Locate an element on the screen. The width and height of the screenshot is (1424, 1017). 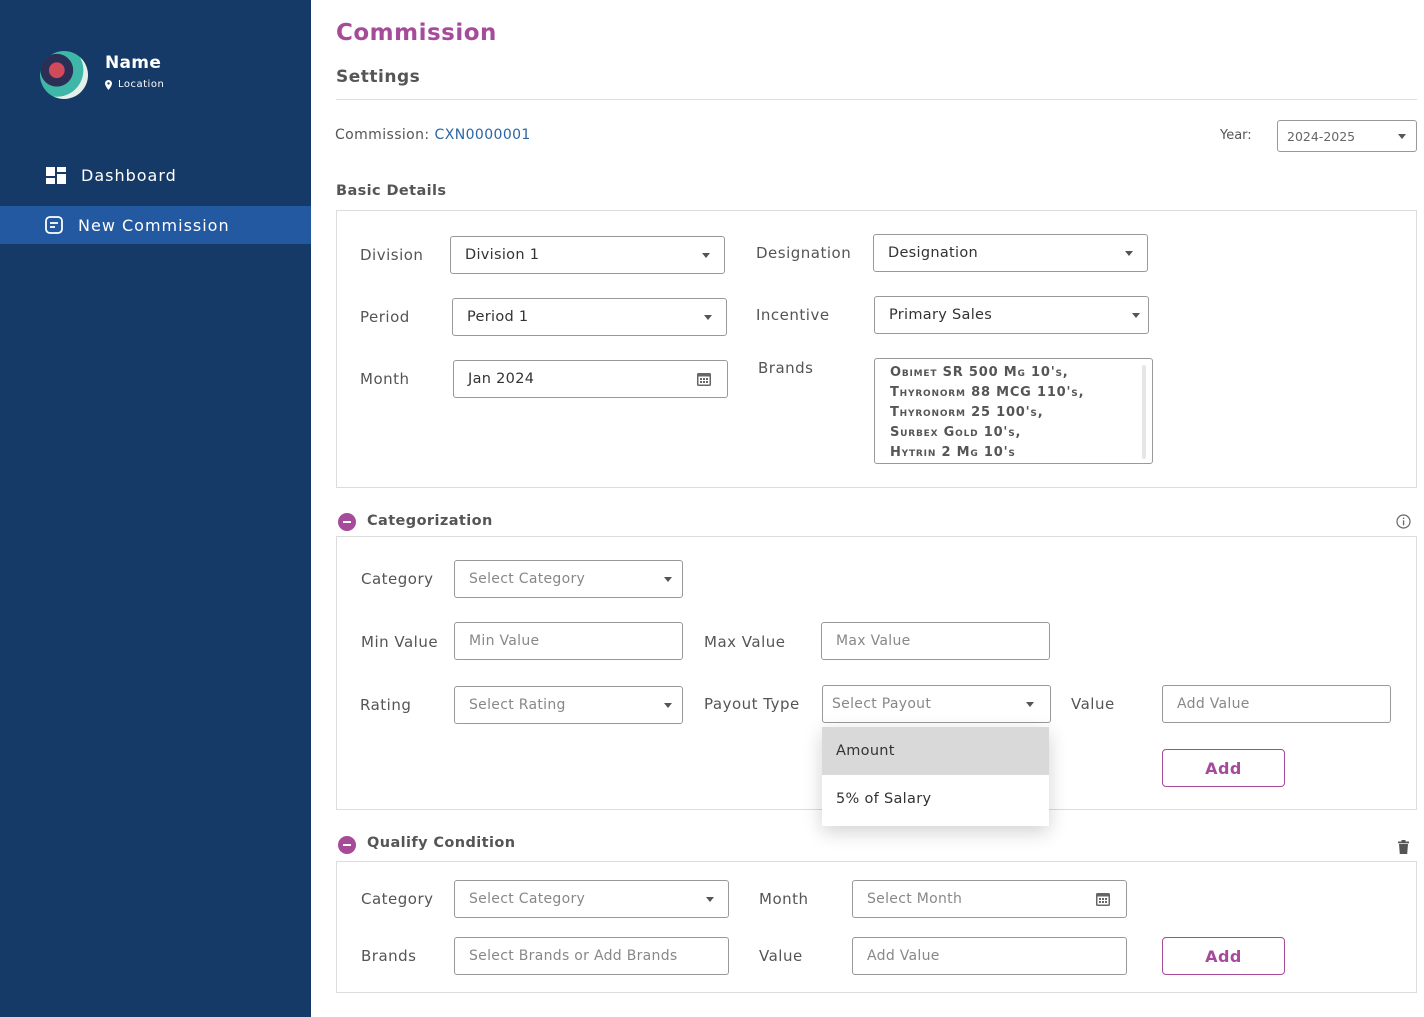
nav-item-dashboard: Dashboard is located at coordinates (155, 175).